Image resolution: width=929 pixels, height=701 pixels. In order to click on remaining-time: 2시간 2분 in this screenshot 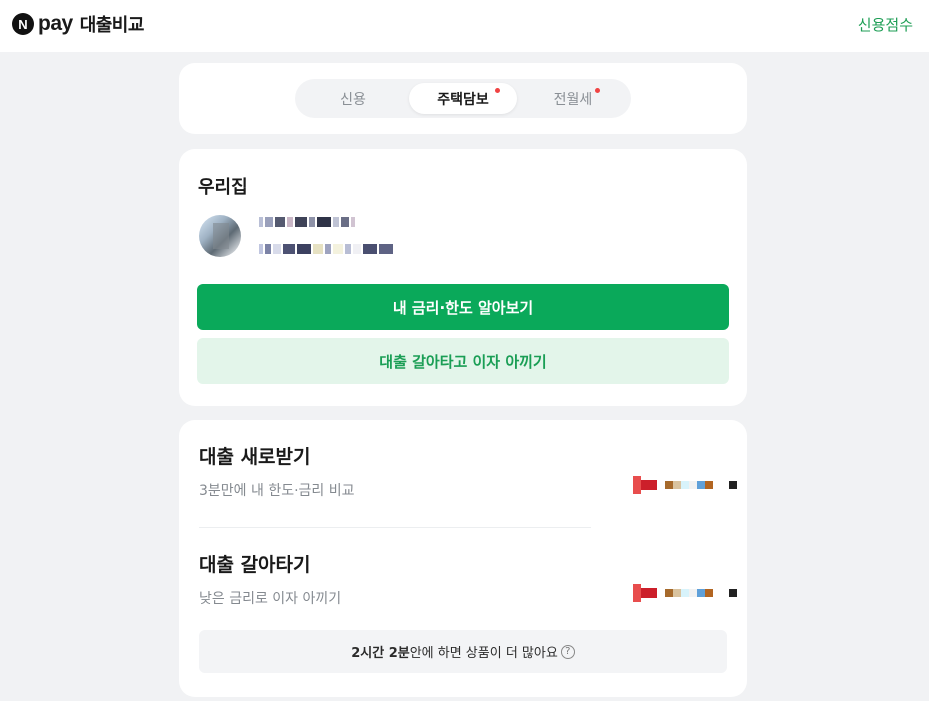, I will do `click(380, 653)`.